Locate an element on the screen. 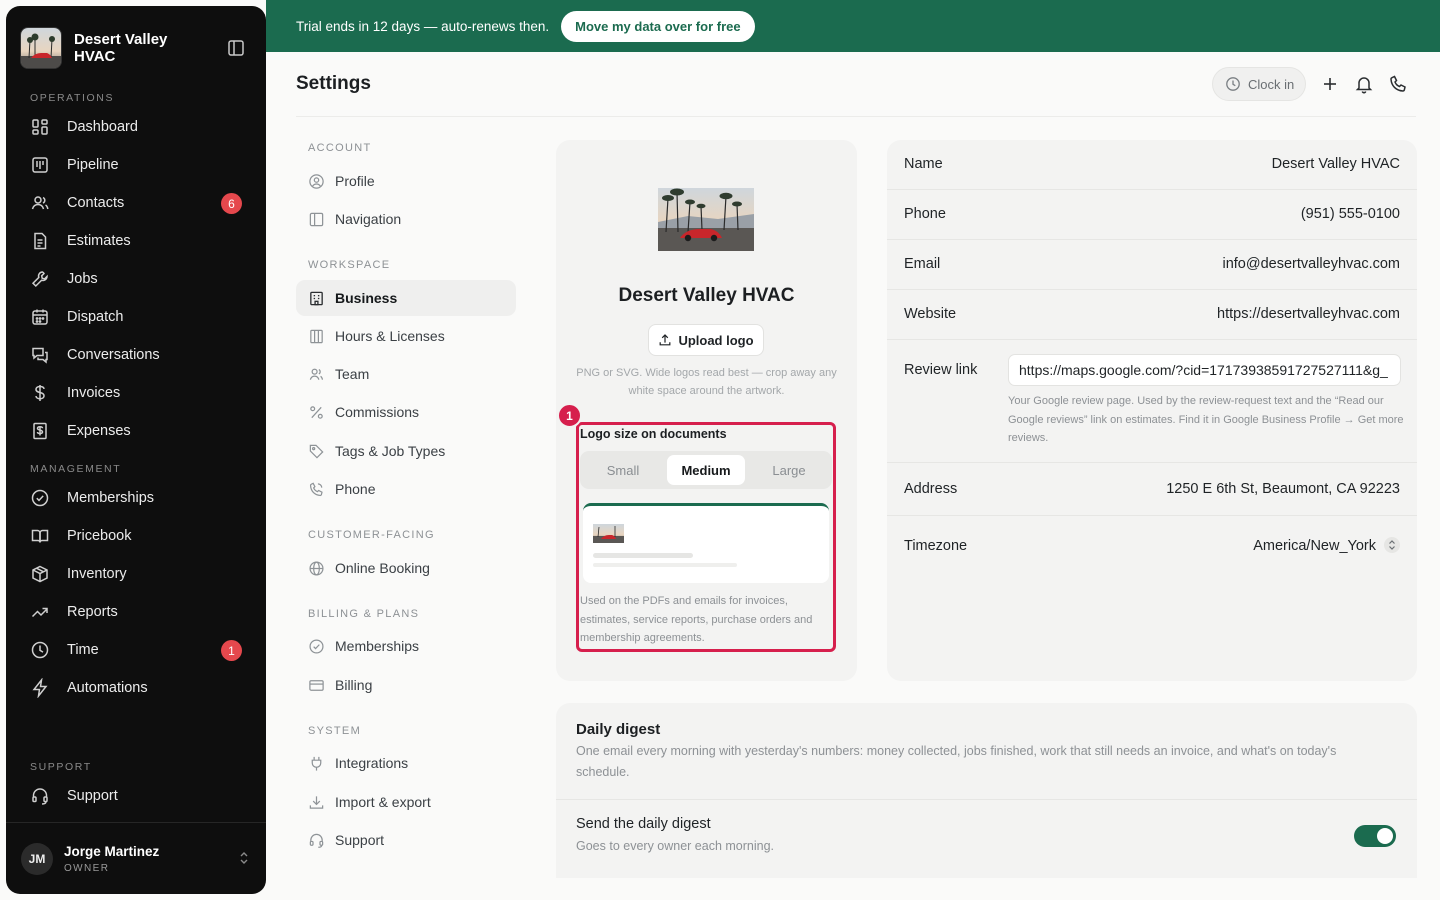 The image size is (1440, 900). settings-item-support: Support is located at coordinates (406, 840).